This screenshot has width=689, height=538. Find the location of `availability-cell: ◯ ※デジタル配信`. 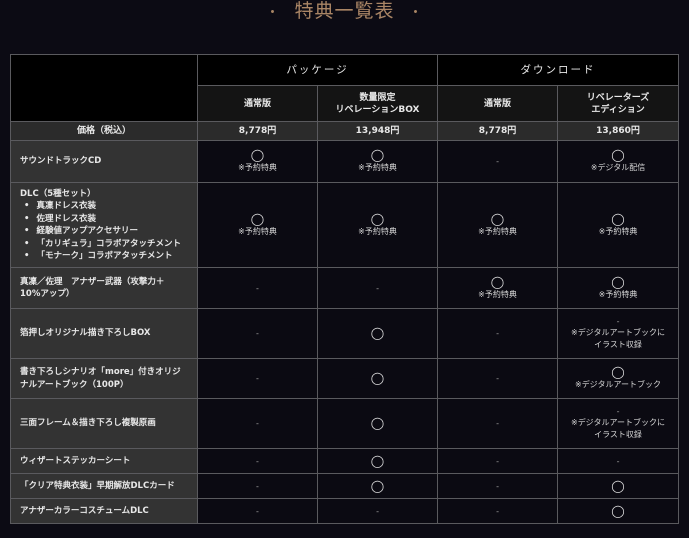

availability-cell: ◯ ※デジタル配信 is located at coordinates (618, 161).